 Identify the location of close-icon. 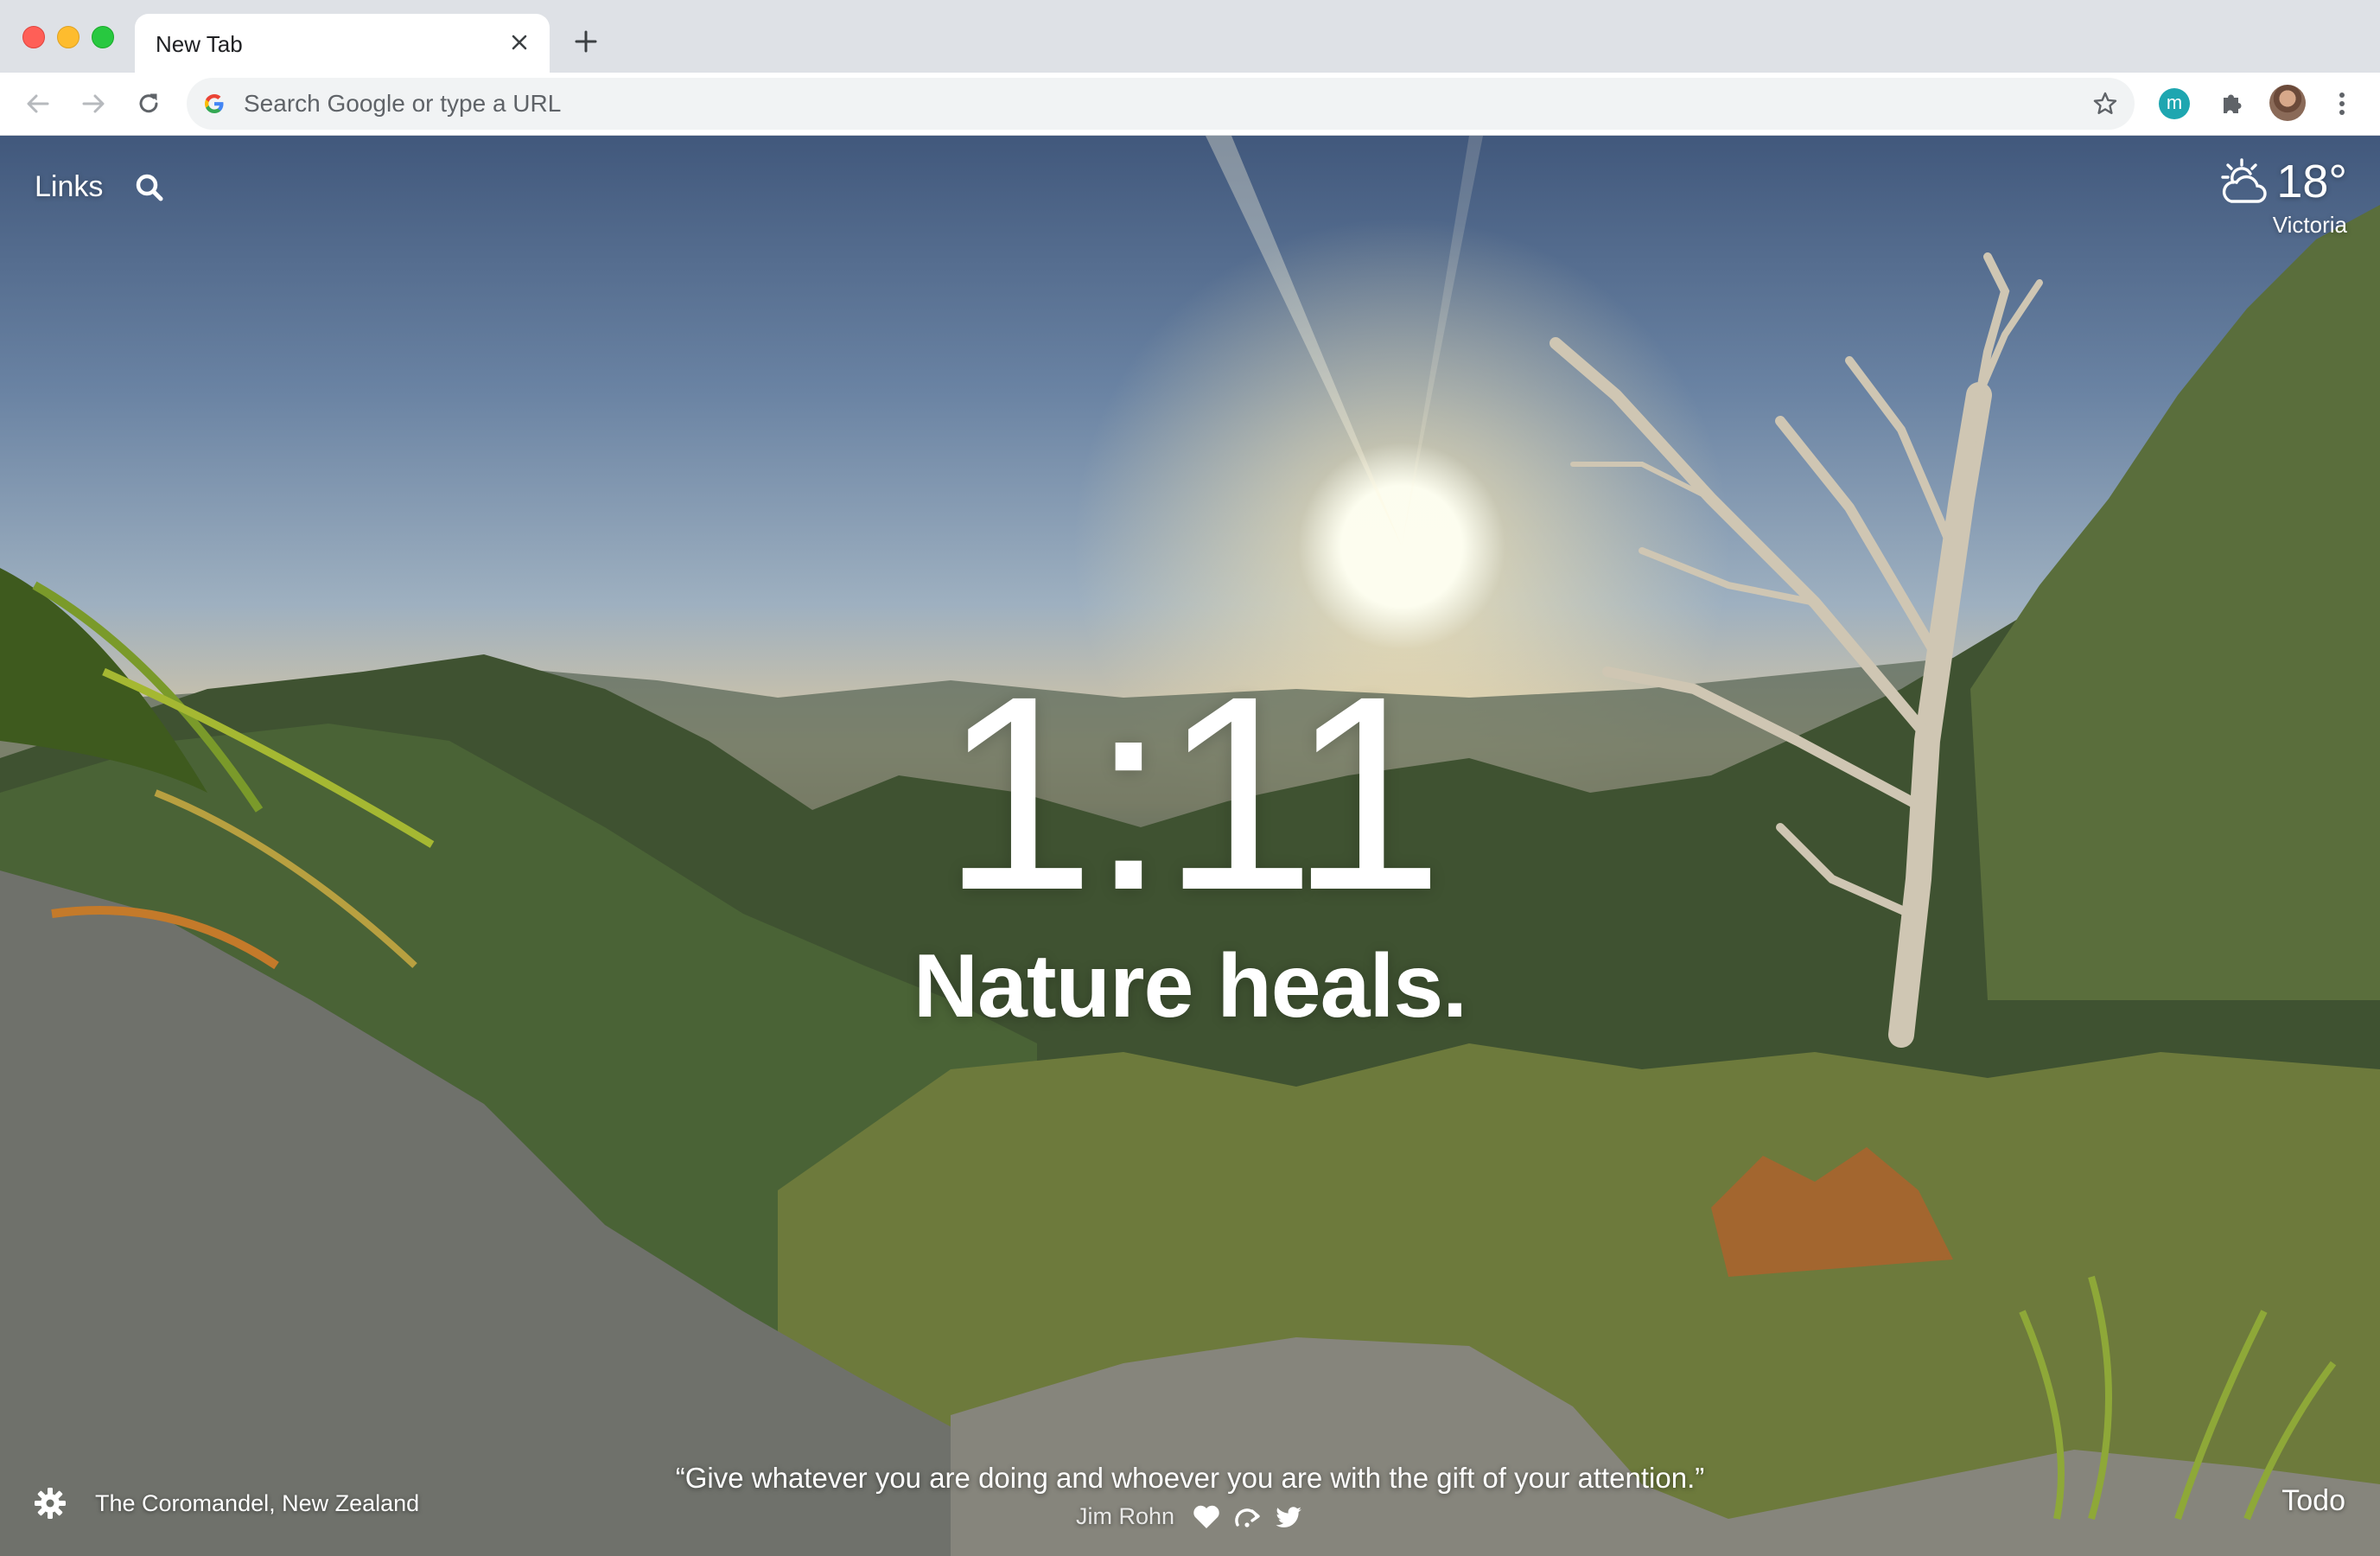
(519, 42).